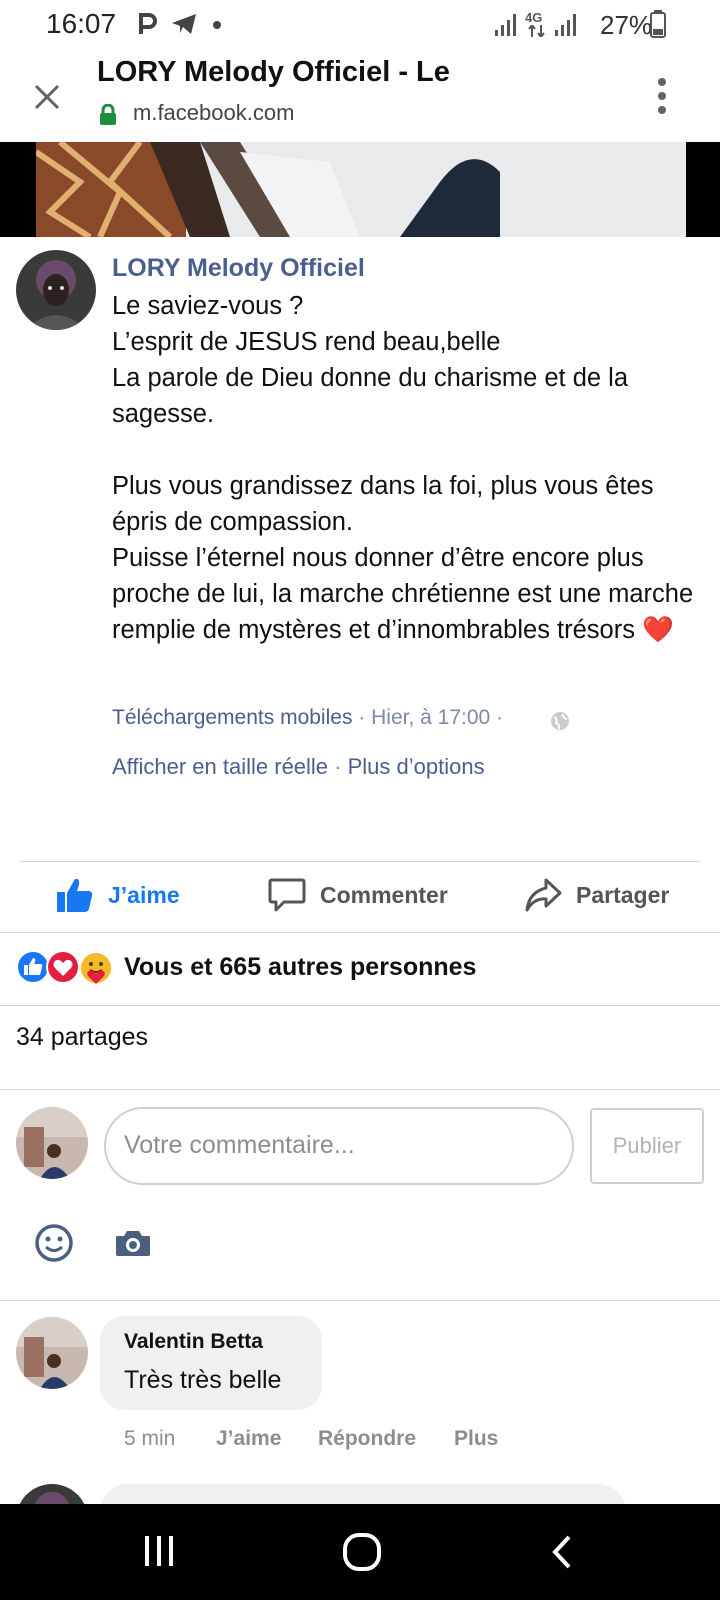 This screenshot has width=720, height=1600. I want to click on more-vert-icon, so click(662, 96).